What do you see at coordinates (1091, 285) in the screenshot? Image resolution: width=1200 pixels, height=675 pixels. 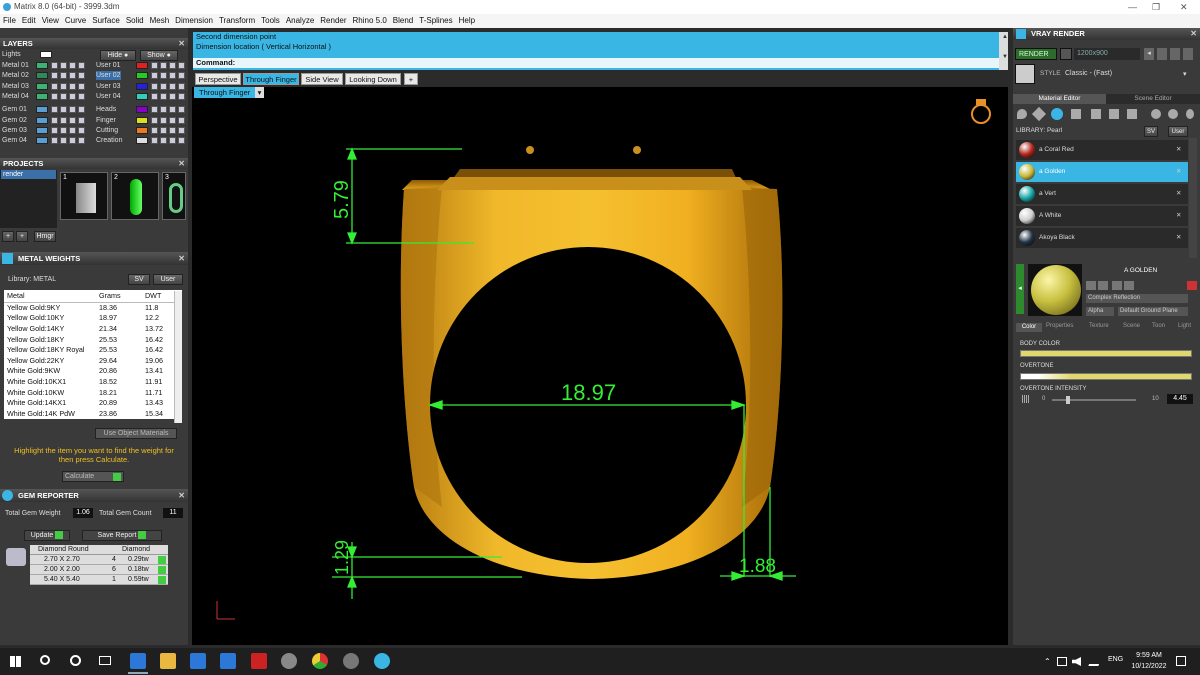 I see `edit-icon` at bounding box center [1091, 285].